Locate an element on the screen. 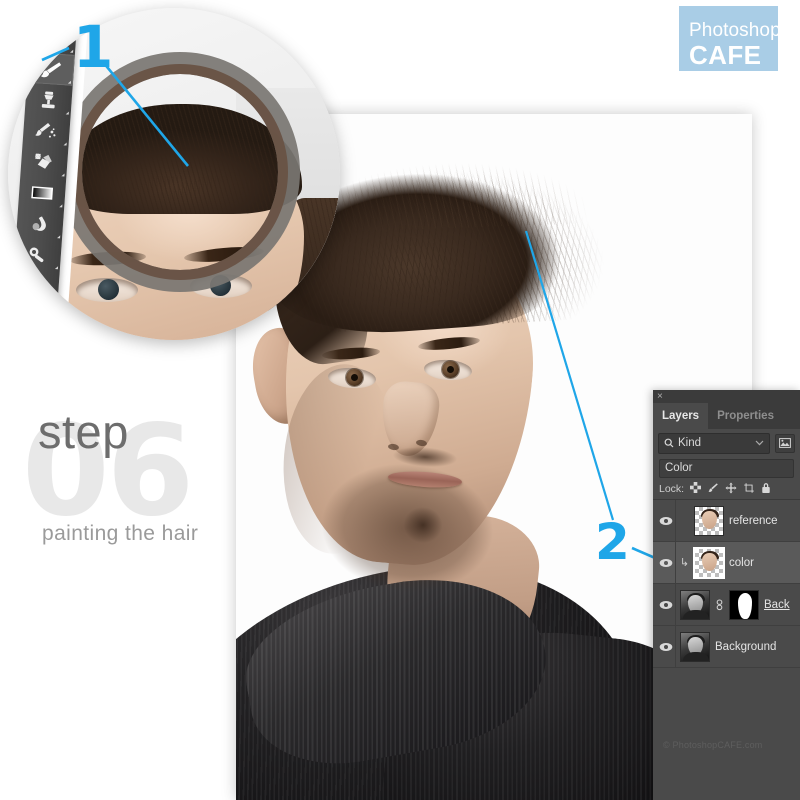 The height and width of the screenshot is (800, 800). layer-name: color is located at coordinates (741, 563).